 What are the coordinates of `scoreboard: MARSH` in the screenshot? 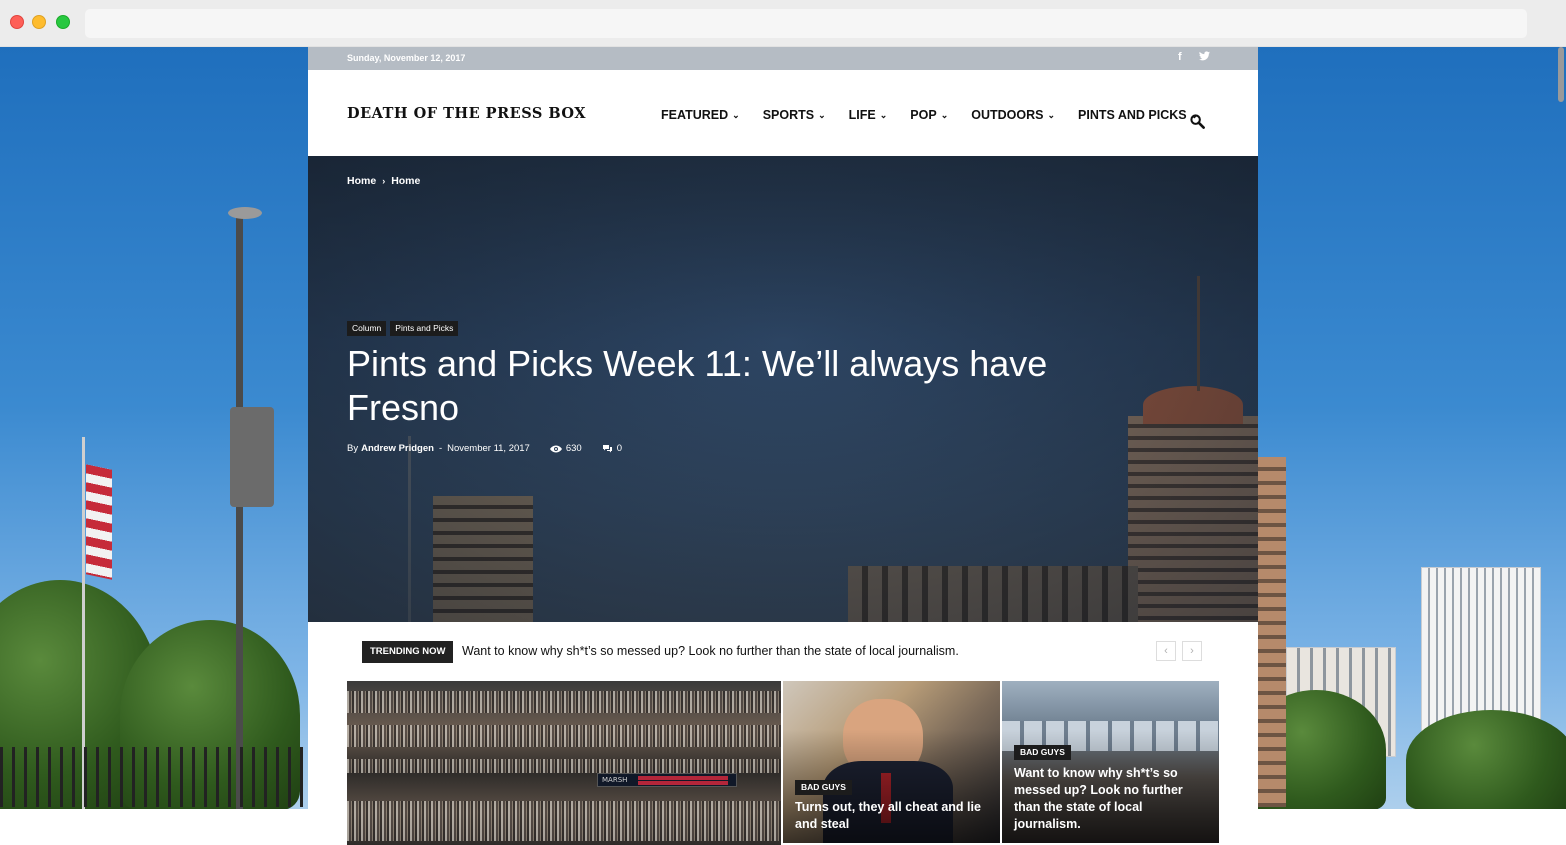 It's located at (667, 780).